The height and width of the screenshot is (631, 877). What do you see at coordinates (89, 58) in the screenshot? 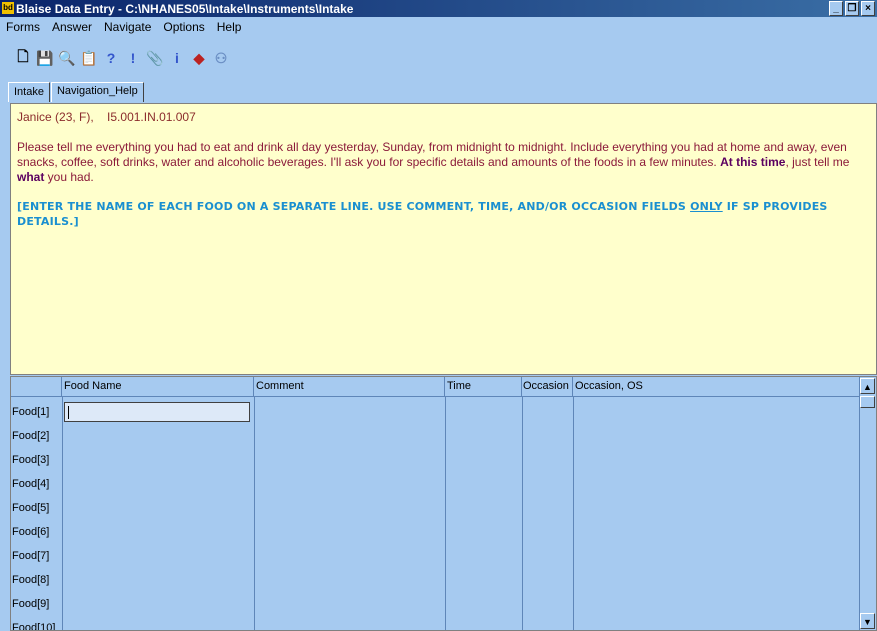
I see `copy-icon: 📋` at bounding box center [89, 58].